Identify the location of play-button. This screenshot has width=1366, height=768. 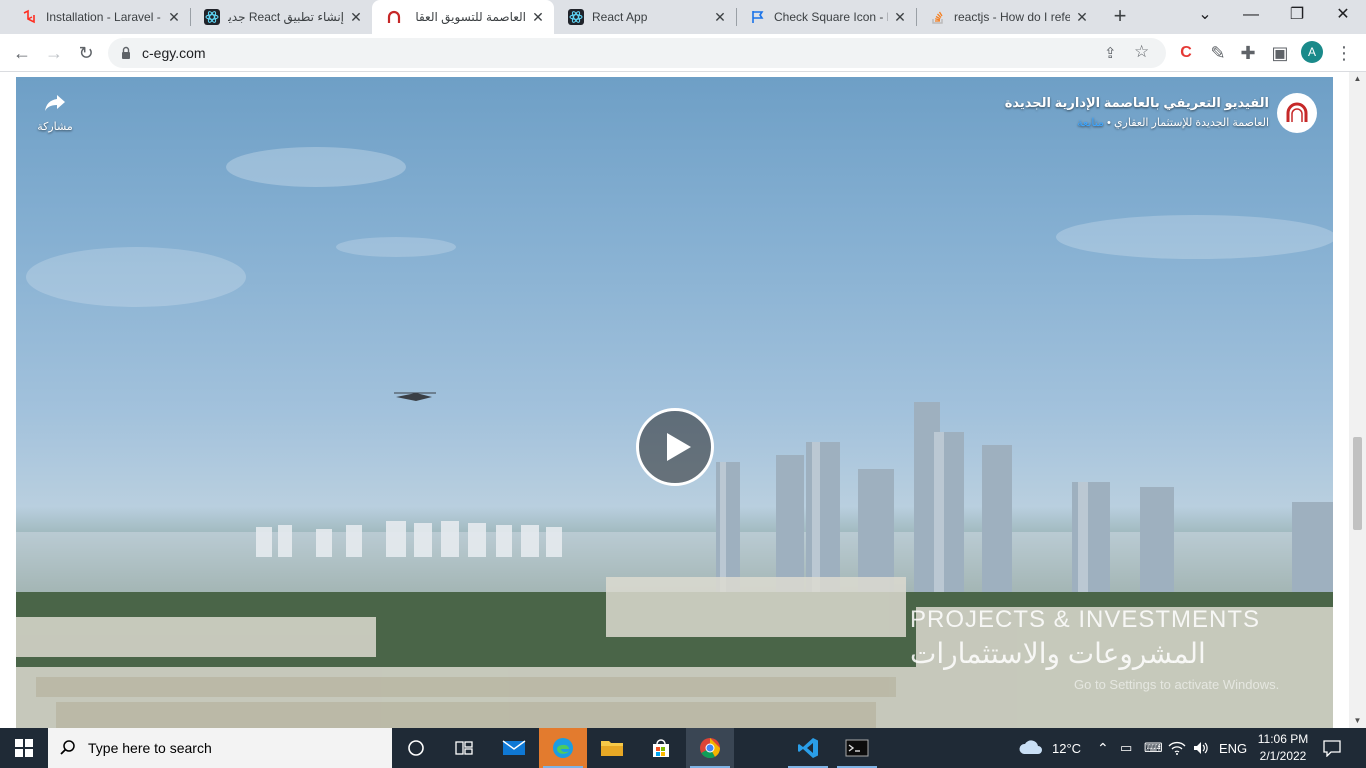
(675, 447).